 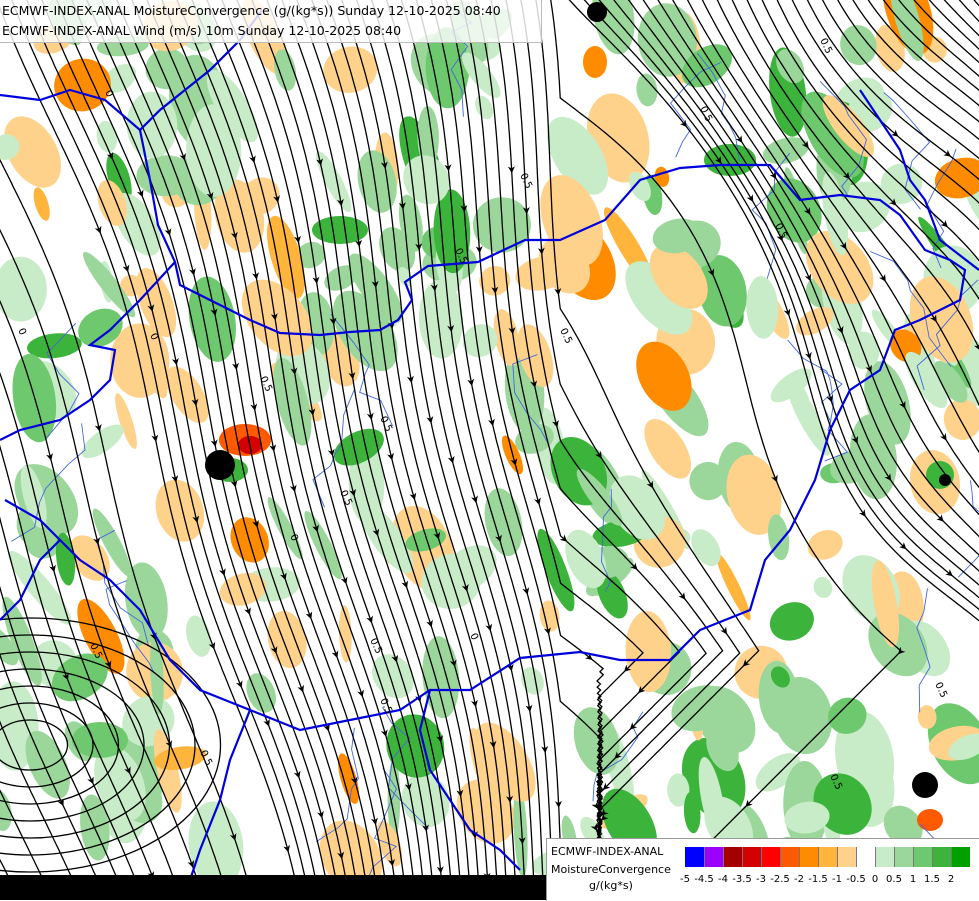 What do you see at coordinates (685, 879) in the screenshot?
I see `legend-tick-label: -5` at bounding box center [685, 879].